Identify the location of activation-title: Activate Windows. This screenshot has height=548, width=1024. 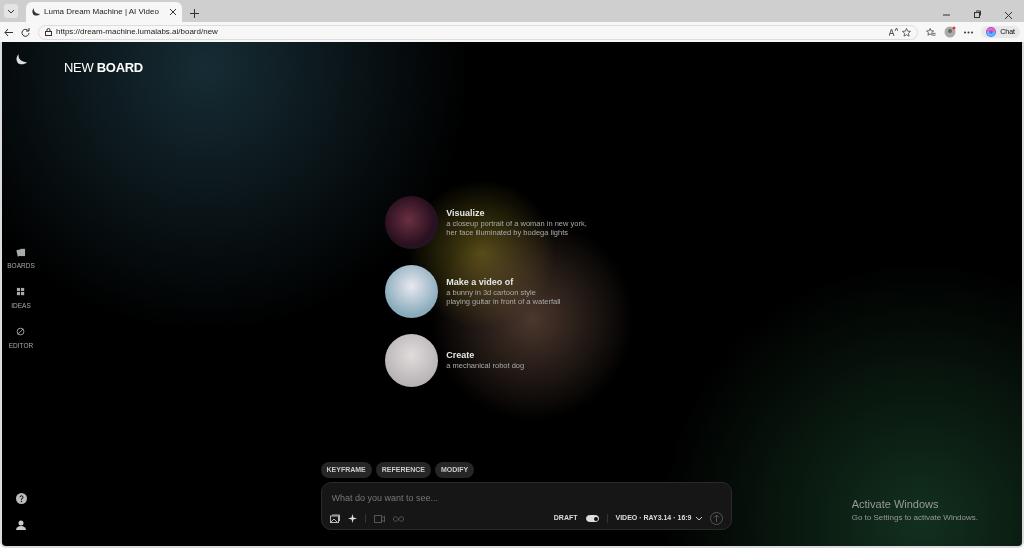
(895, 504).